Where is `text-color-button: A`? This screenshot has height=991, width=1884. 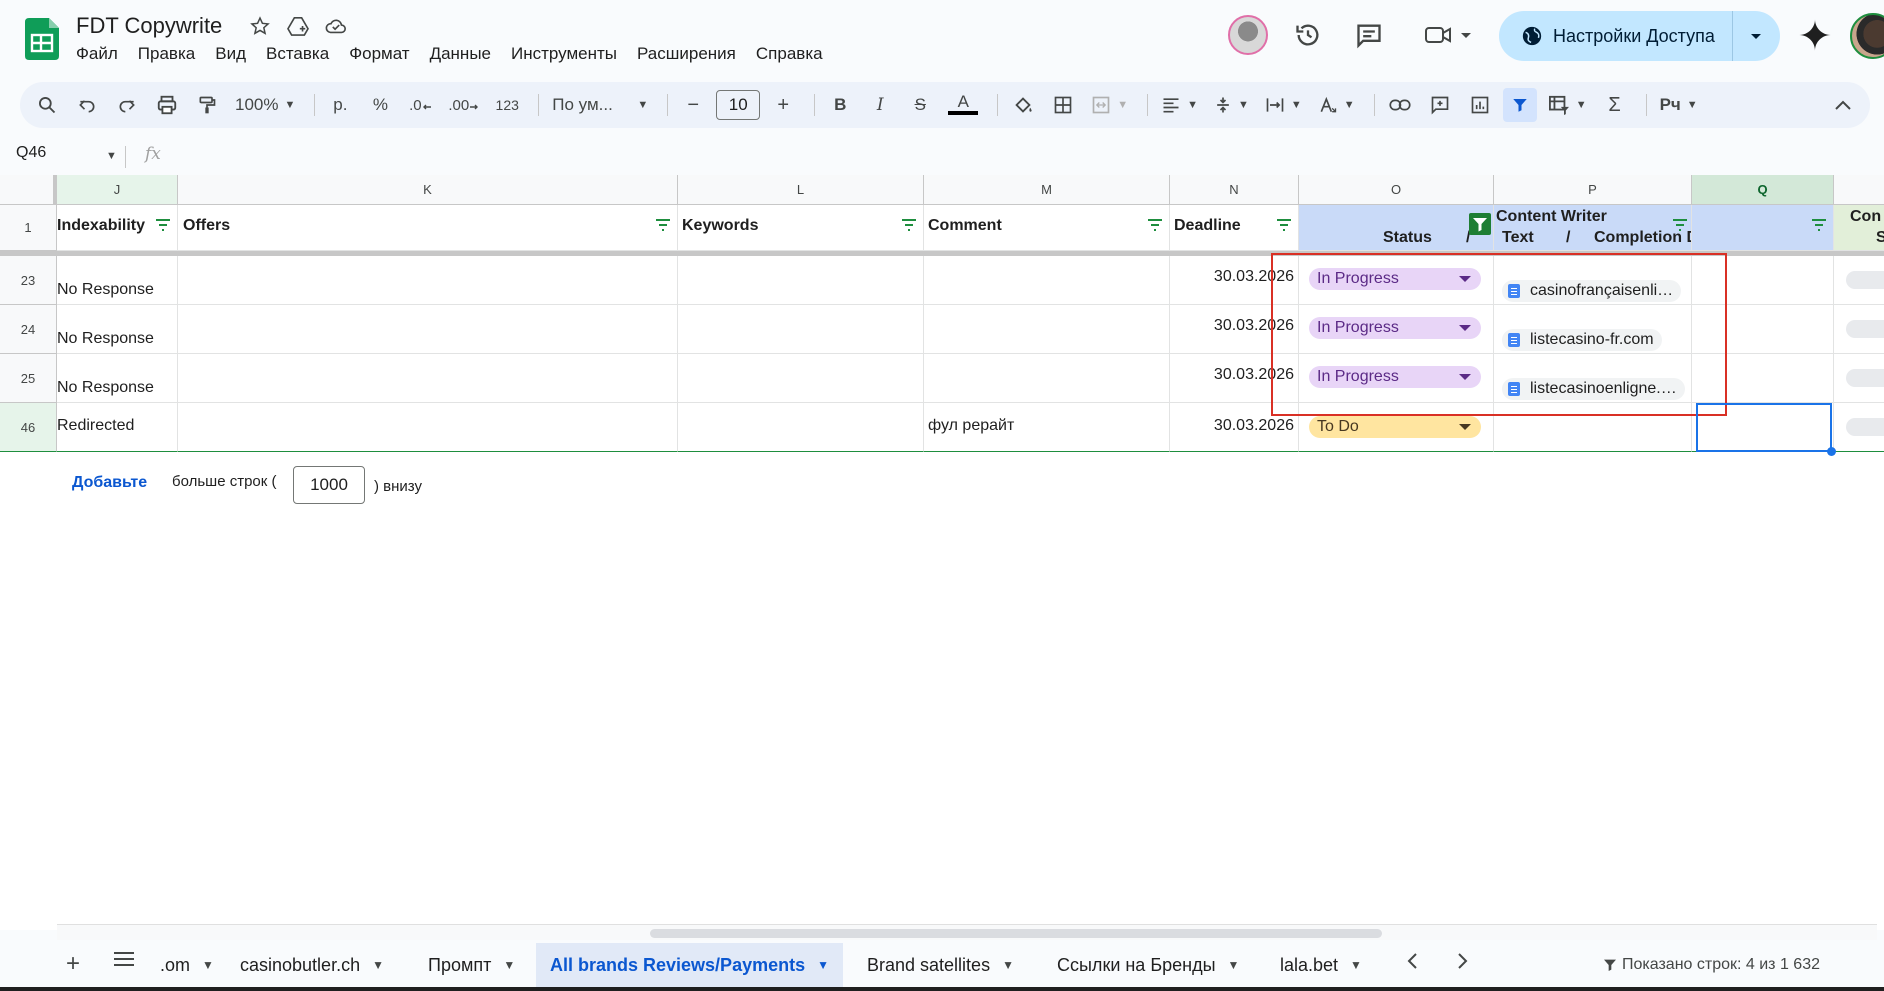
text-color-button: A is located at coordinates (963, 105).